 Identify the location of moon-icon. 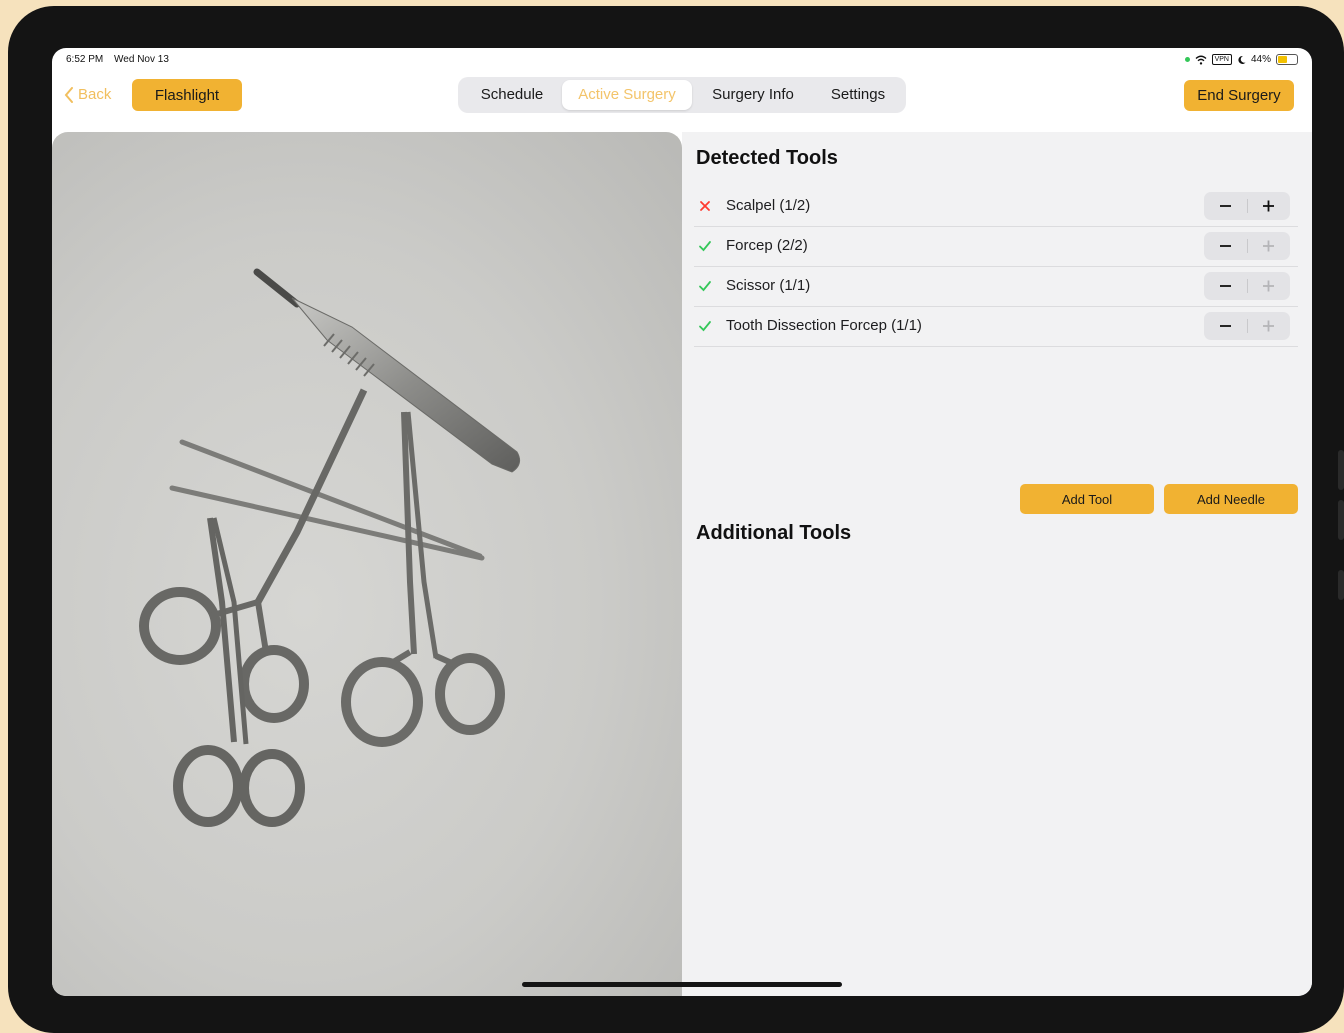
(1242, 59).